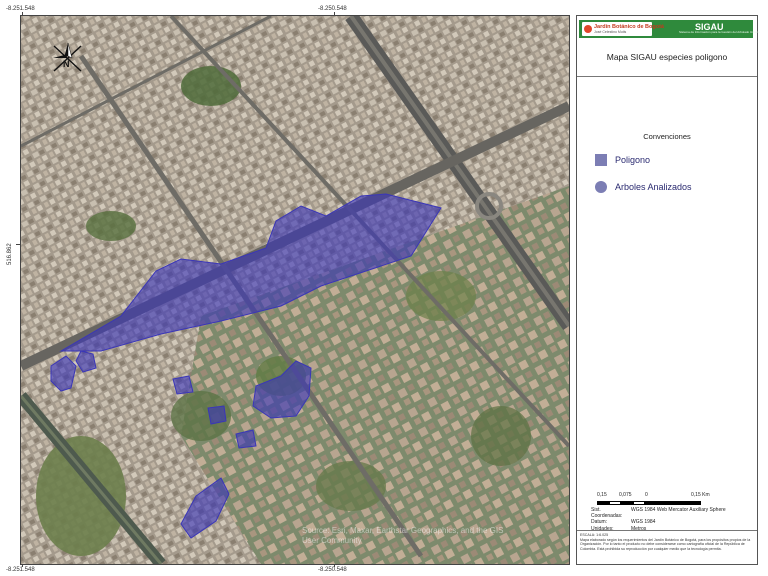  What do you see at coordinates (607, 513) in the screenshot?
I see `crs-key: Sist. Coordenadas:` at bounding box center [607, 513].